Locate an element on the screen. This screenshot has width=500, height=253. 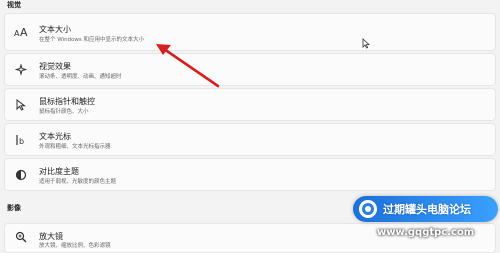
svg-text: A is located at coordinates (24, 32).